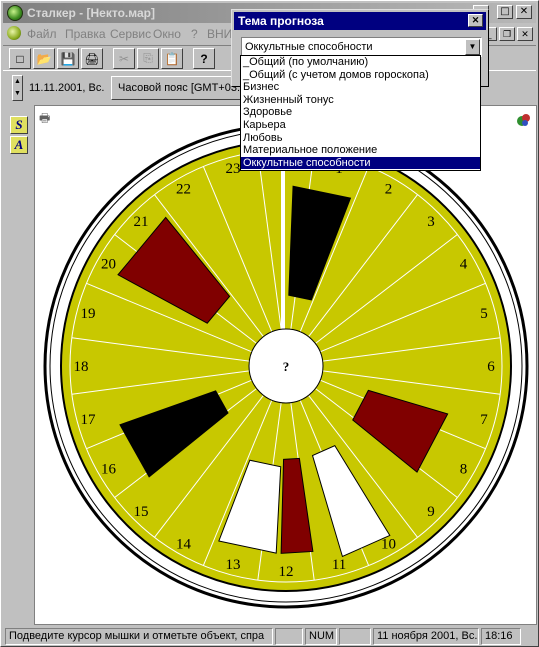 The image size is (539, 647). I want to click on new-icon: □, so click(20, 58).